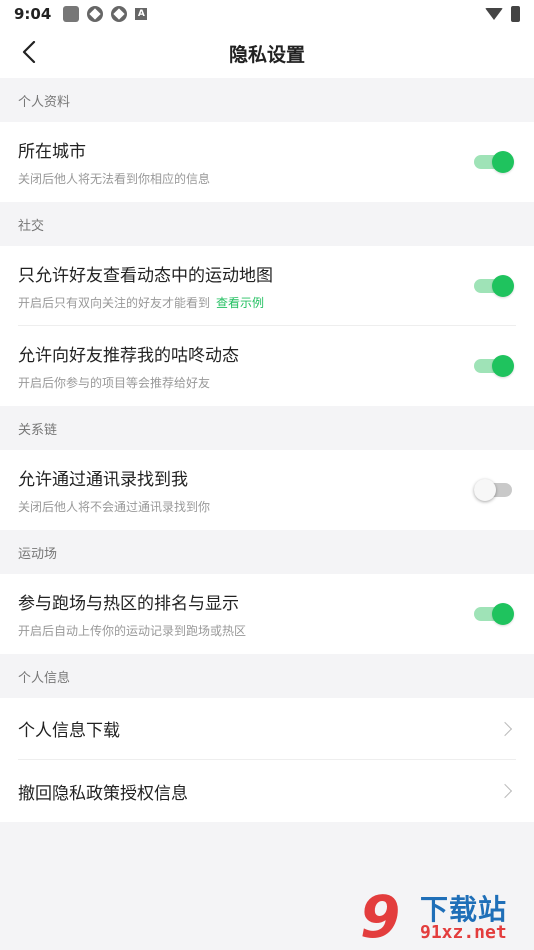  I want to click on row-title: 个人信息下载, so click(69, 731).